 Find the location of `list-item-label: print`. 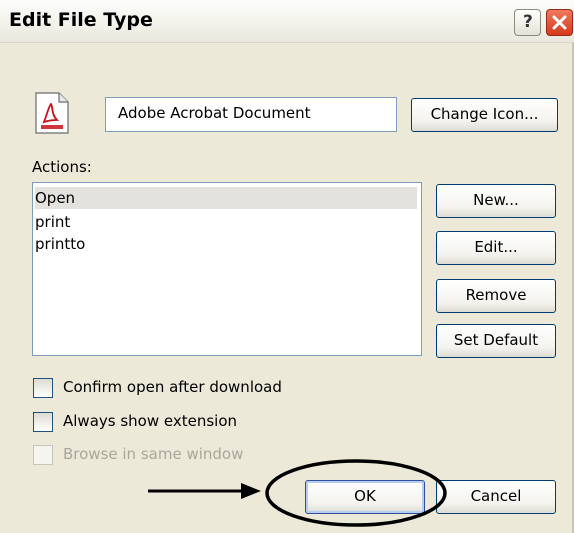

list-item-label: print is located at coordinates (53, 222).